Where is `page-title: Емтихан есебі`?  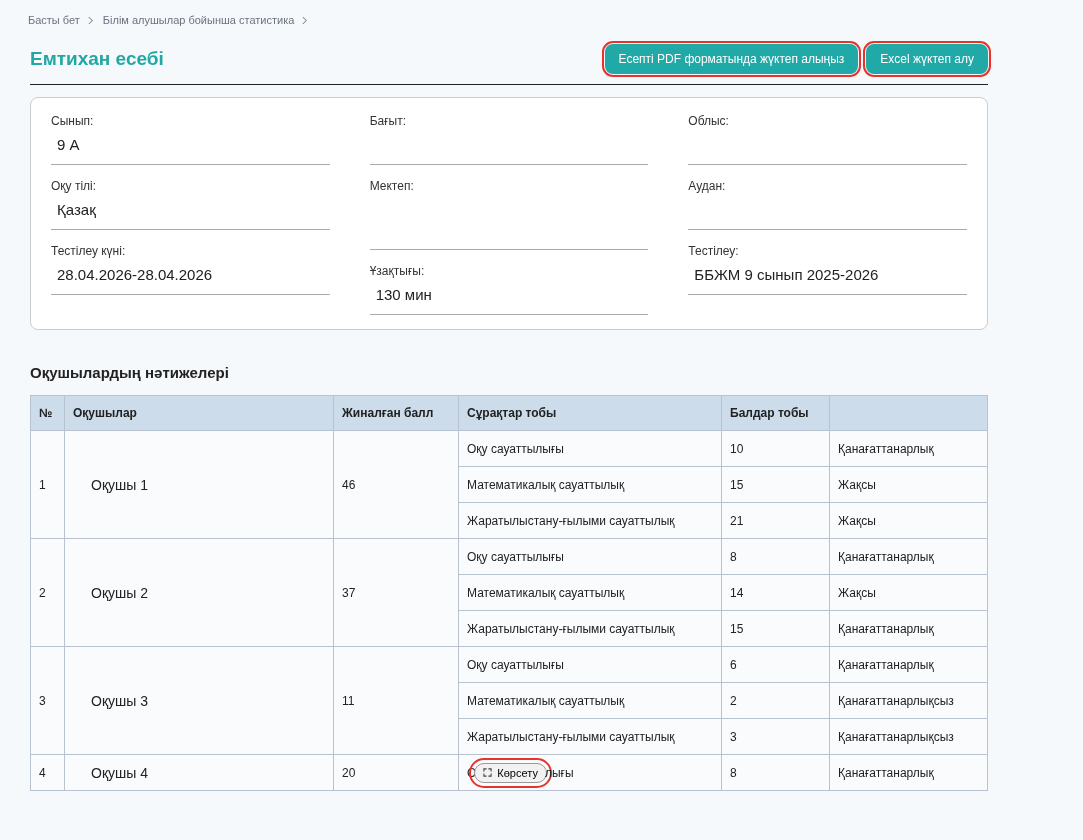
page-title: Емтихан есебі is located at coordinates (97, 59).